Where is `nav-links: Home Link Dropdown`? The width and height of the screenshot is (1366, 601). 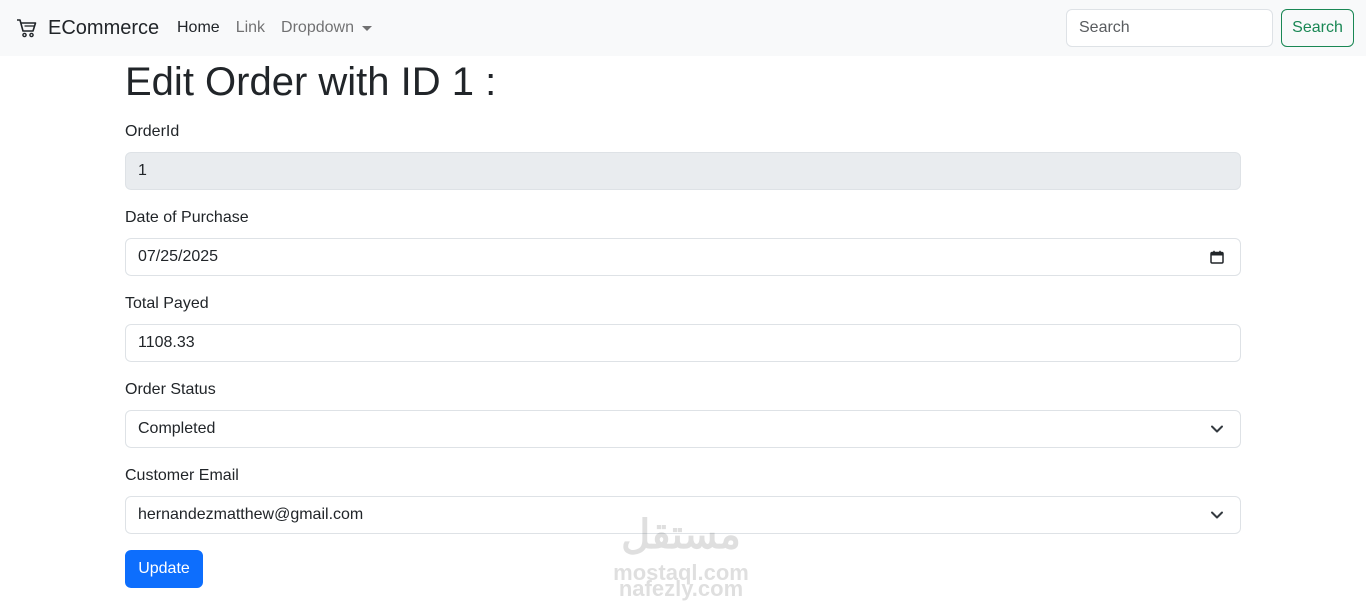 nav-links: Home Link Dropdown is located at coordinates (282, 28).